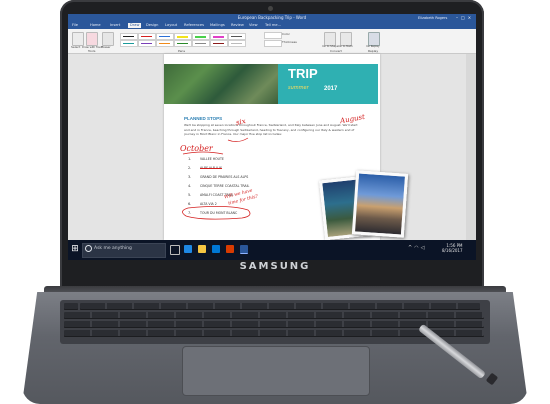 The image size is (550, 404). Describe the element at coordinates (216, 249) in the screenshot. I see `store-icon` at that location.